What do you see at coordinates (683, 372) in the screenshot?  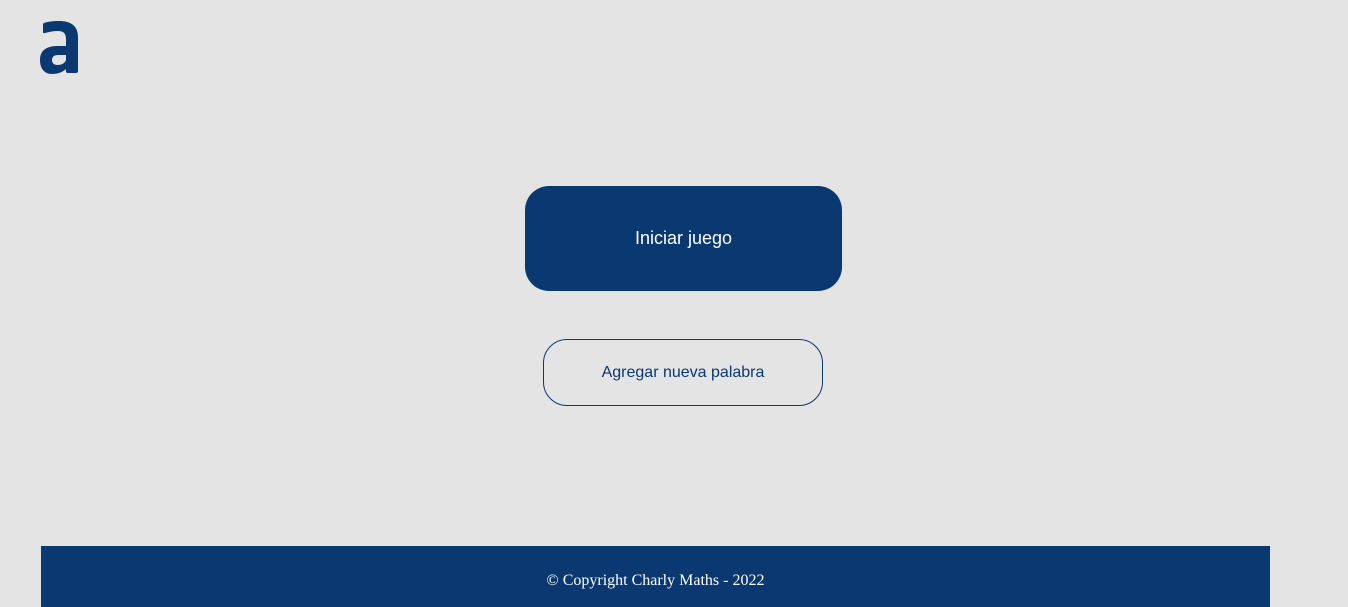 I see `add-new-word-button: Agregar nueva palabra` at bounding box center [683, 372].